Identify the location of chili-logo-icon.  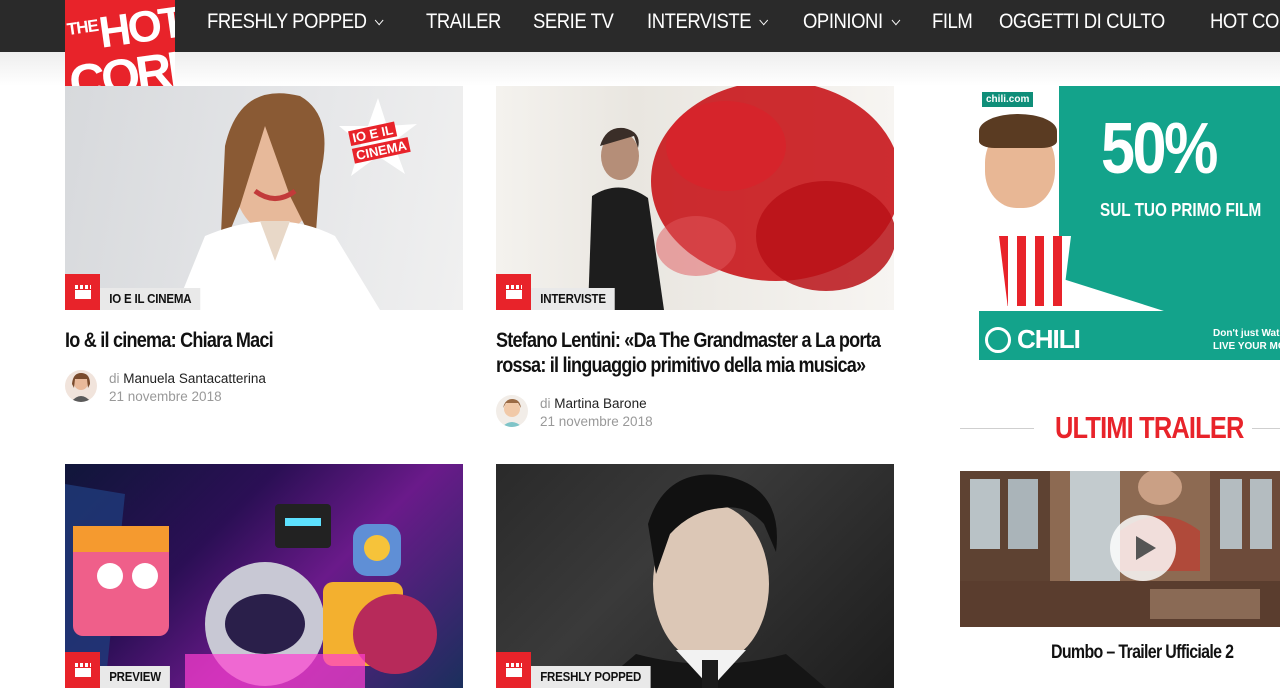
(998, 339).